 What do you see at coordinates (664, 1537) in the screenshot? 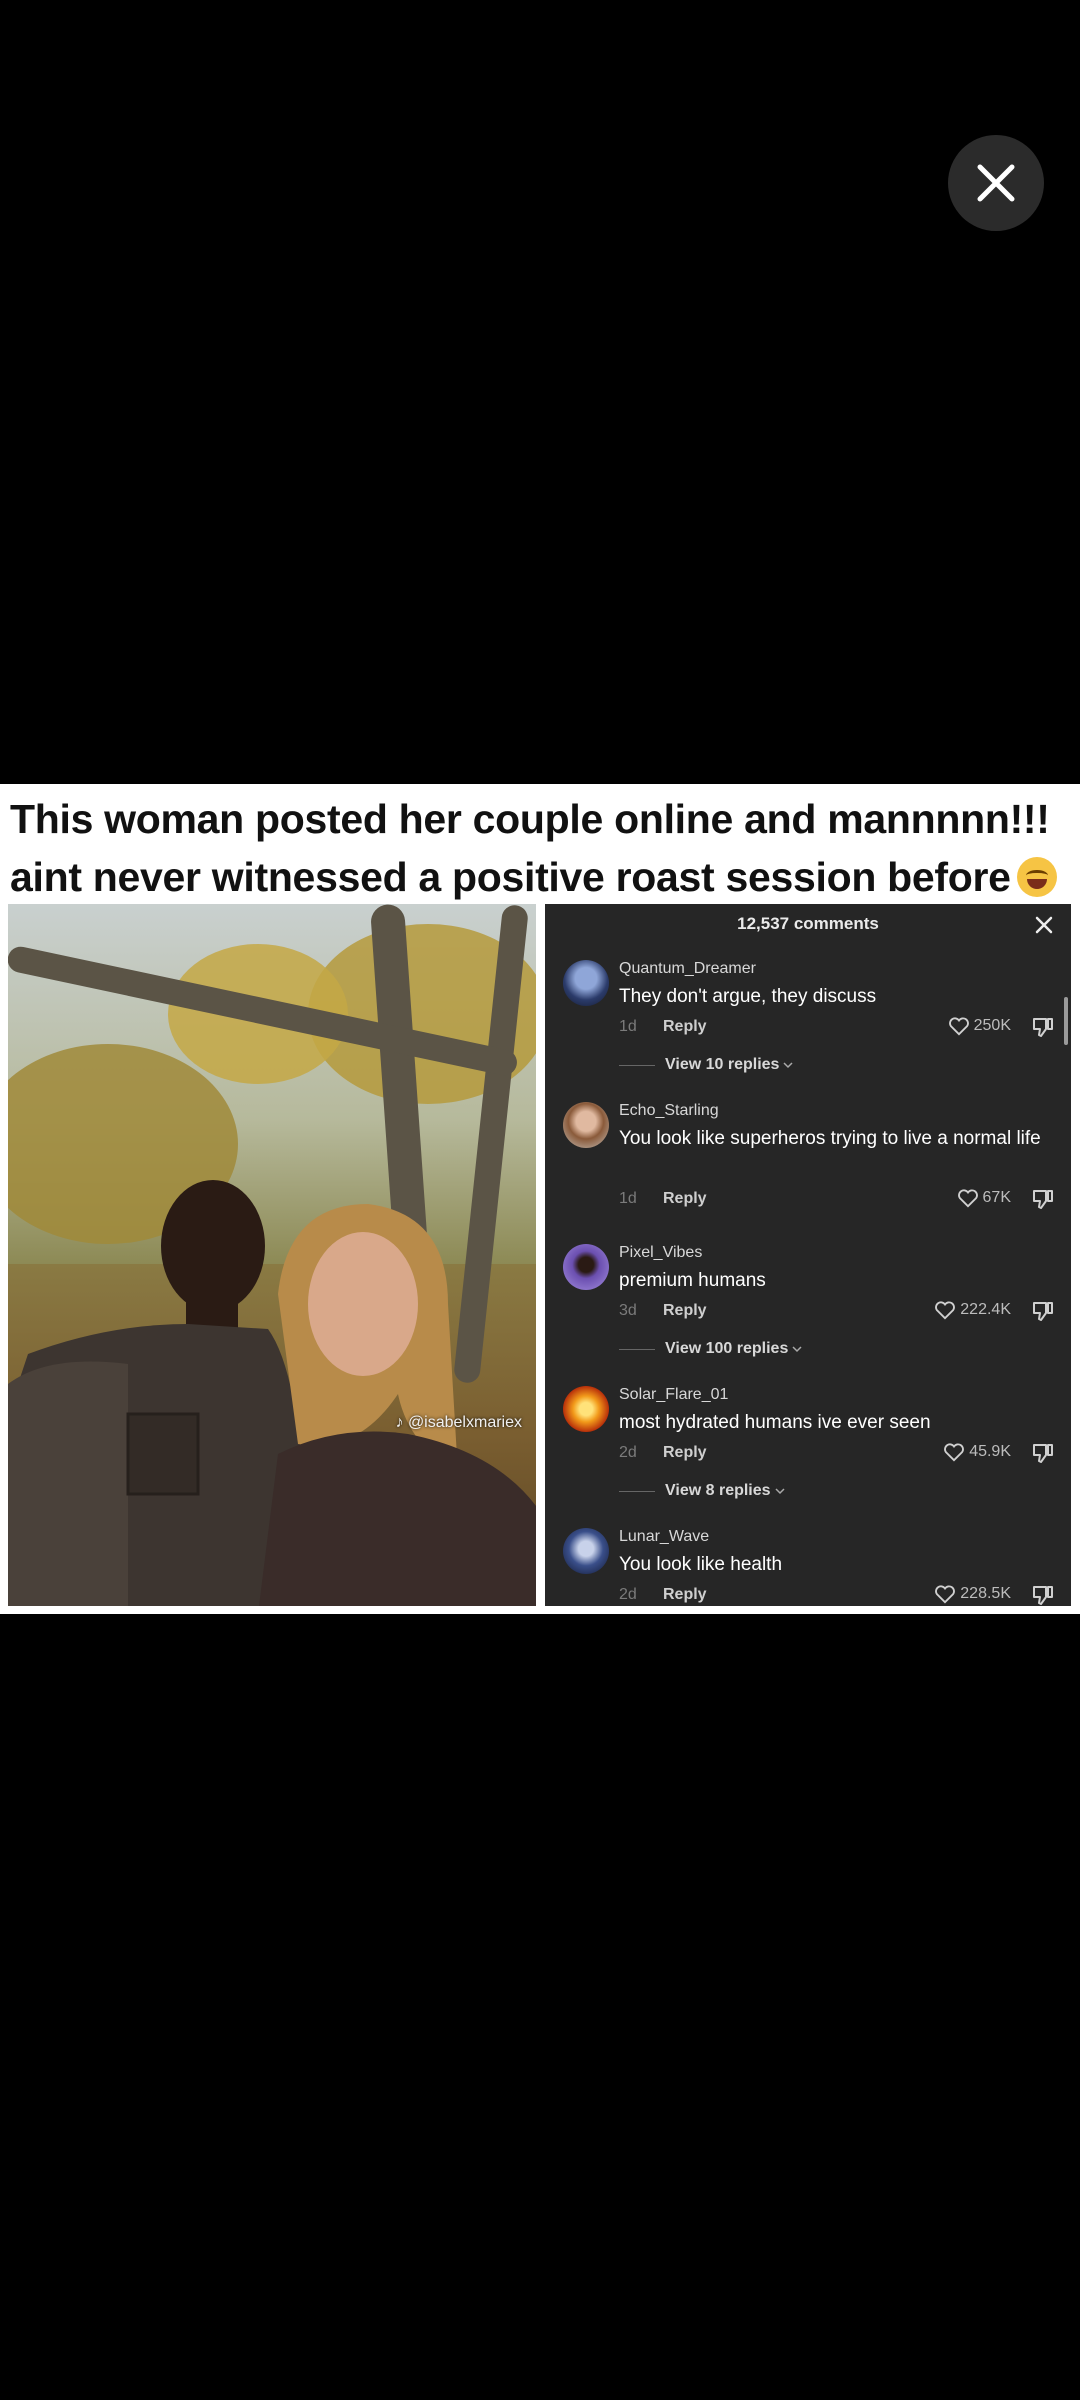
I see `comment-username: Lunar_Wave` at bounding box center [664, 1537].